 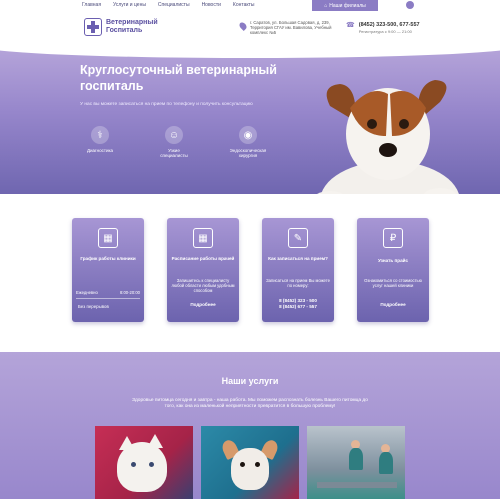 What do you see at coordinates (250, 381) in the screenshot?
I see `services-title: Наши услуги` at bounding box center [250, 381].